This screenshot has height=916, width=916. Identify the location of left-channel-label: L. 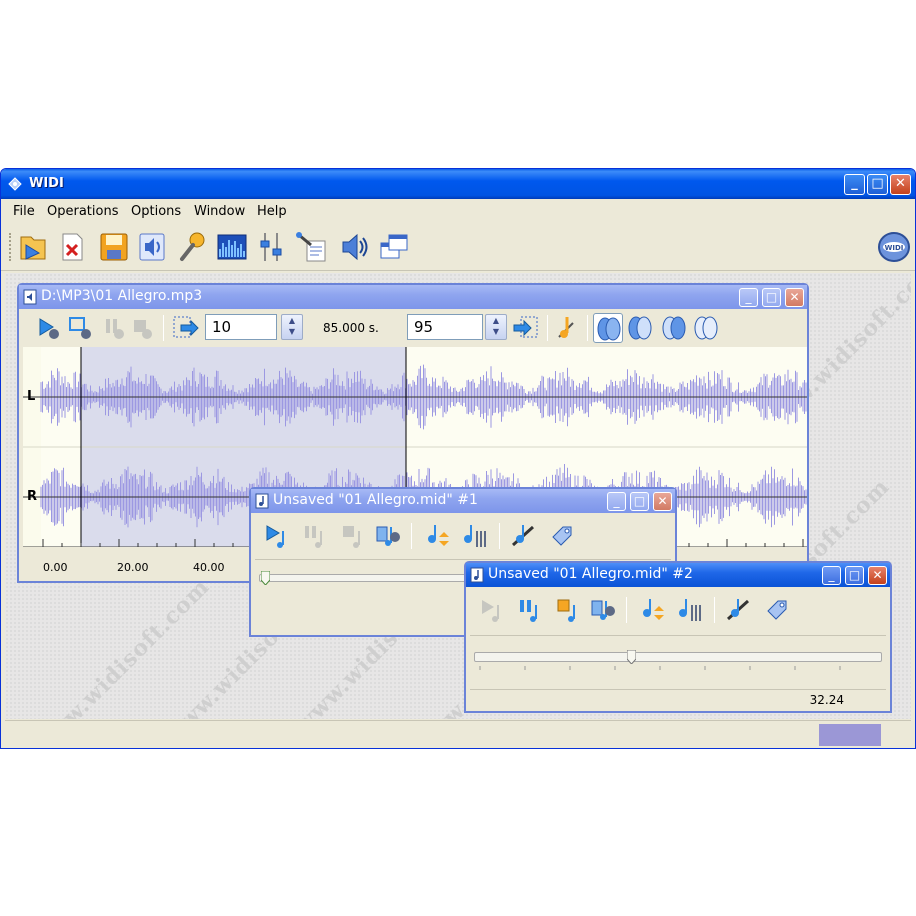
(31, 396).